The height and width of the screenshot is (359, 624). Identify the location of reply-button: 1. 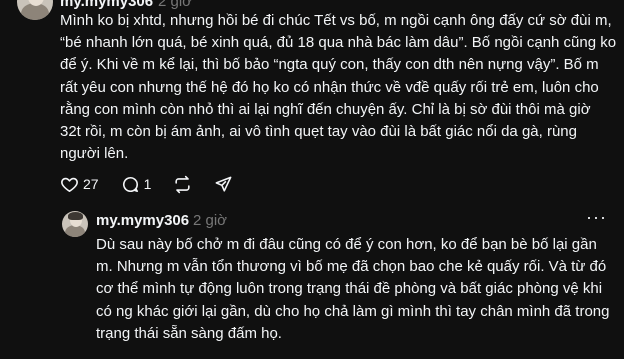
(136, 184).